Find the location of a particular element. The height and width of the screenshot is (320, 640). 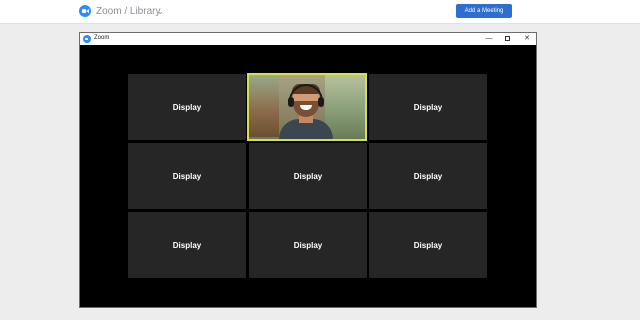

maximize-icon is located at coordinates (507, 38).